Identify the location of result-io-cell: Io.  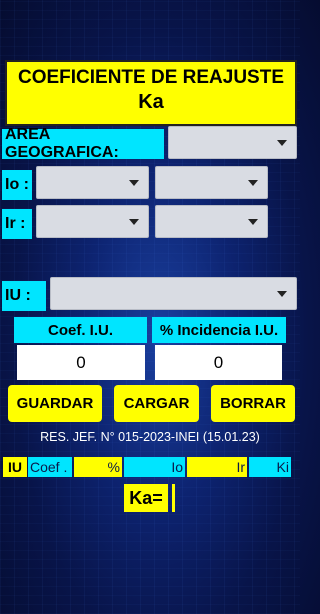
(154, 467).